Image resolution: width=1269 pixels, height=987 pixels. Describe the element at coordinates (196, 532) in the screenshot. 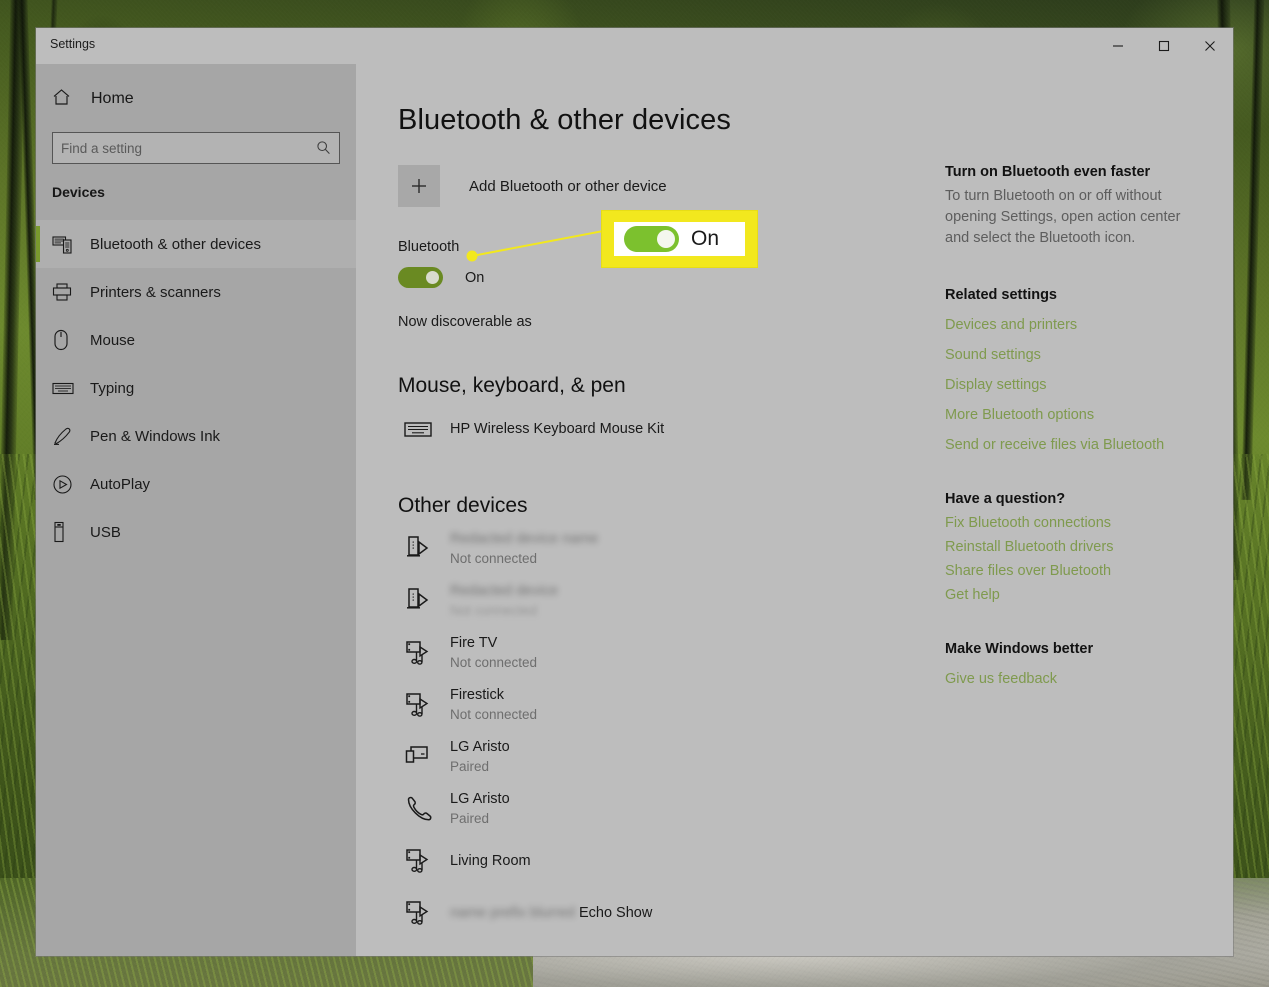

I see `sidebar-item-usb: USB` at that location.